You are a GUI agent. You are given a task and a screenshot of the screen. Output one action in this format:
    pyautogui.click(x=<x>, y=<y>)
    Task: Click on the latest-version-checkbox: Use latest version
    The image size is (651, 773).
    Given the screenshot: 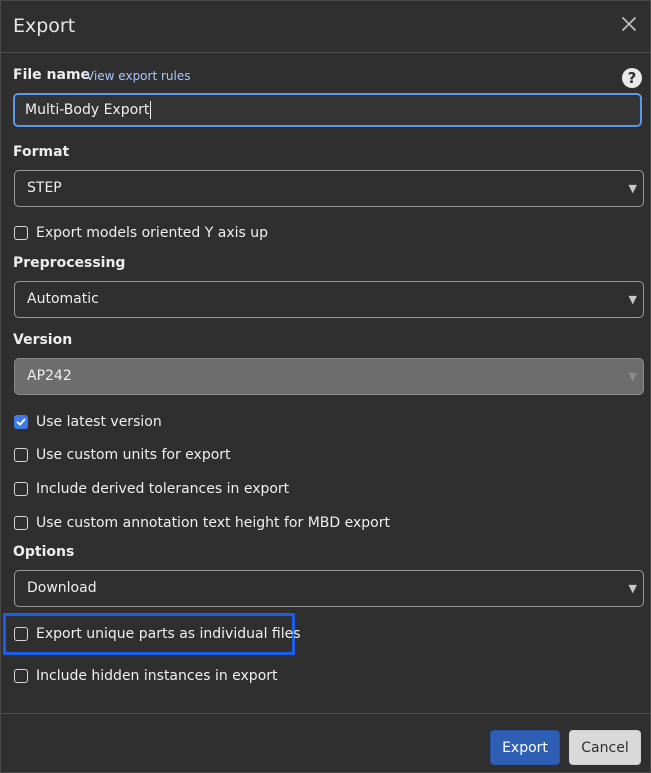 What is the action you would take?
    pyautogui.click(x=88, y=422)
    